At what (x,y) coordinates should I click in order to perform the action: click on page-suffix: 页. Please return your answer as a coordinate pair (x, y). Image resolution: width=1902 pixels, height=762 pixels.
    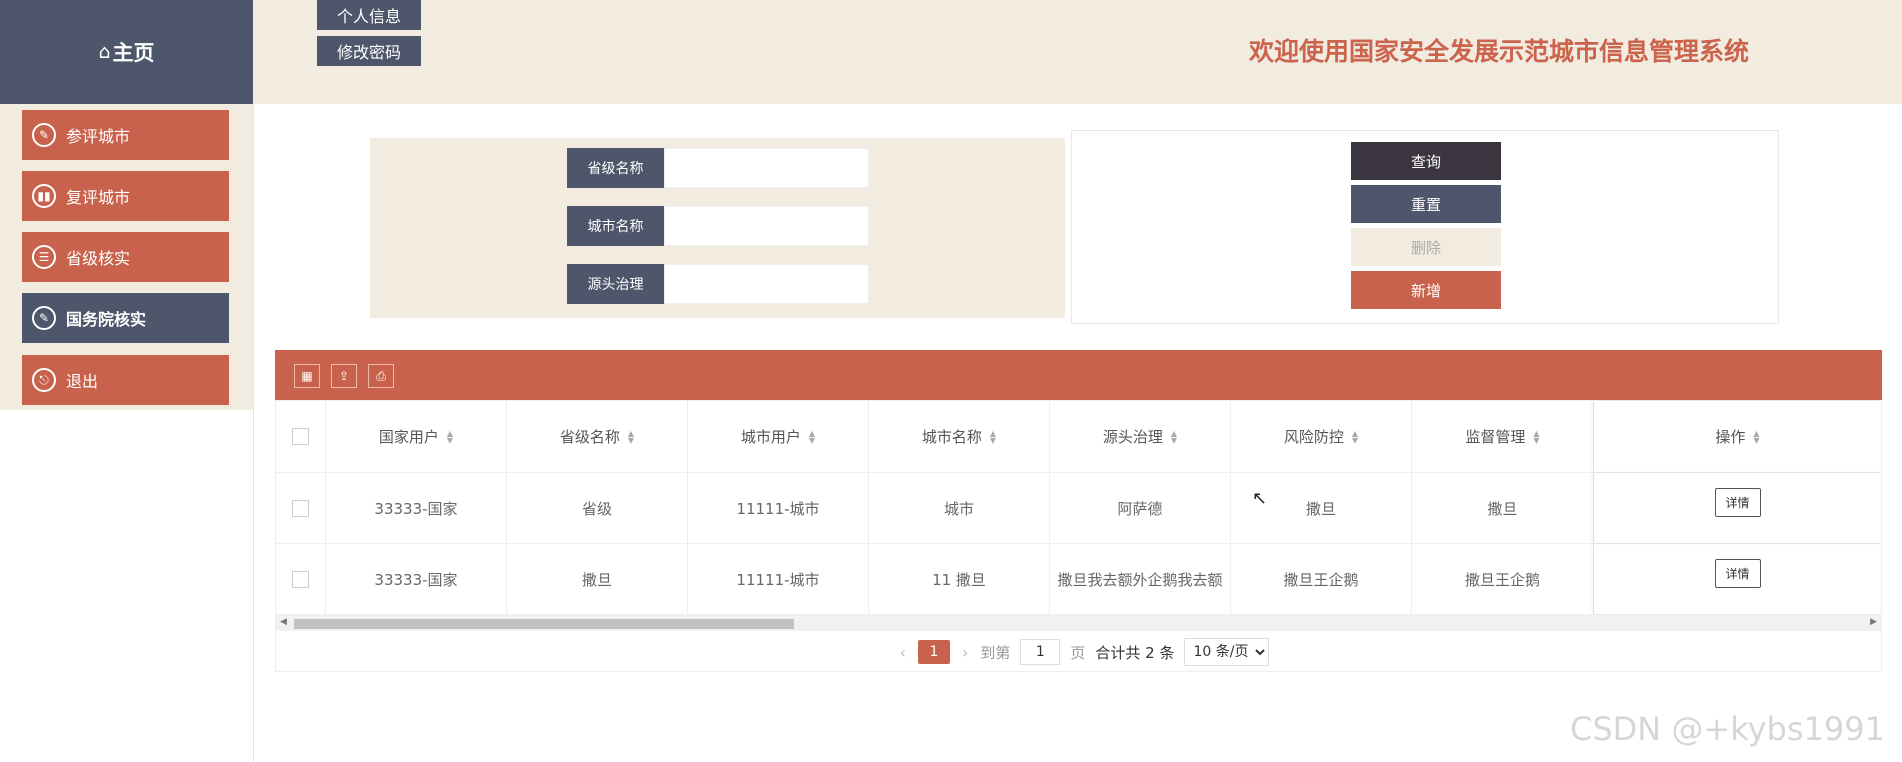
    Looking at the image, I should click on (1078, 652).